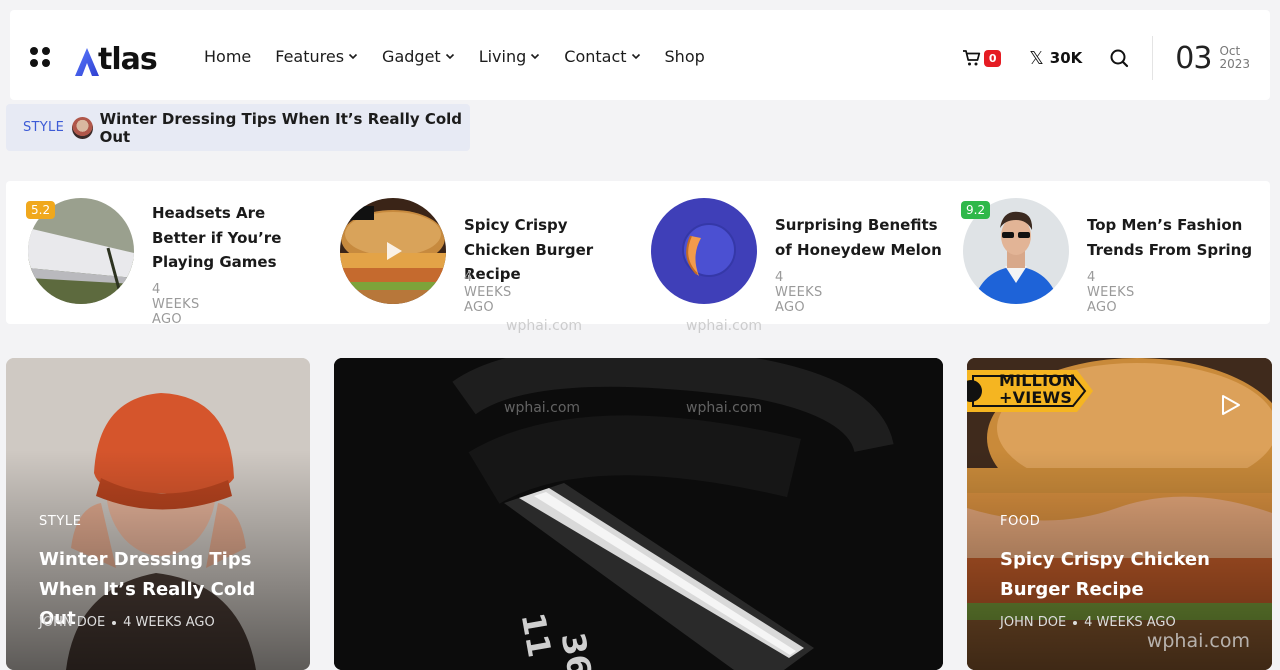 The width and height of the screenshot is (1280, 670). I want to click on card-category: STYLE, so click(60, 521).